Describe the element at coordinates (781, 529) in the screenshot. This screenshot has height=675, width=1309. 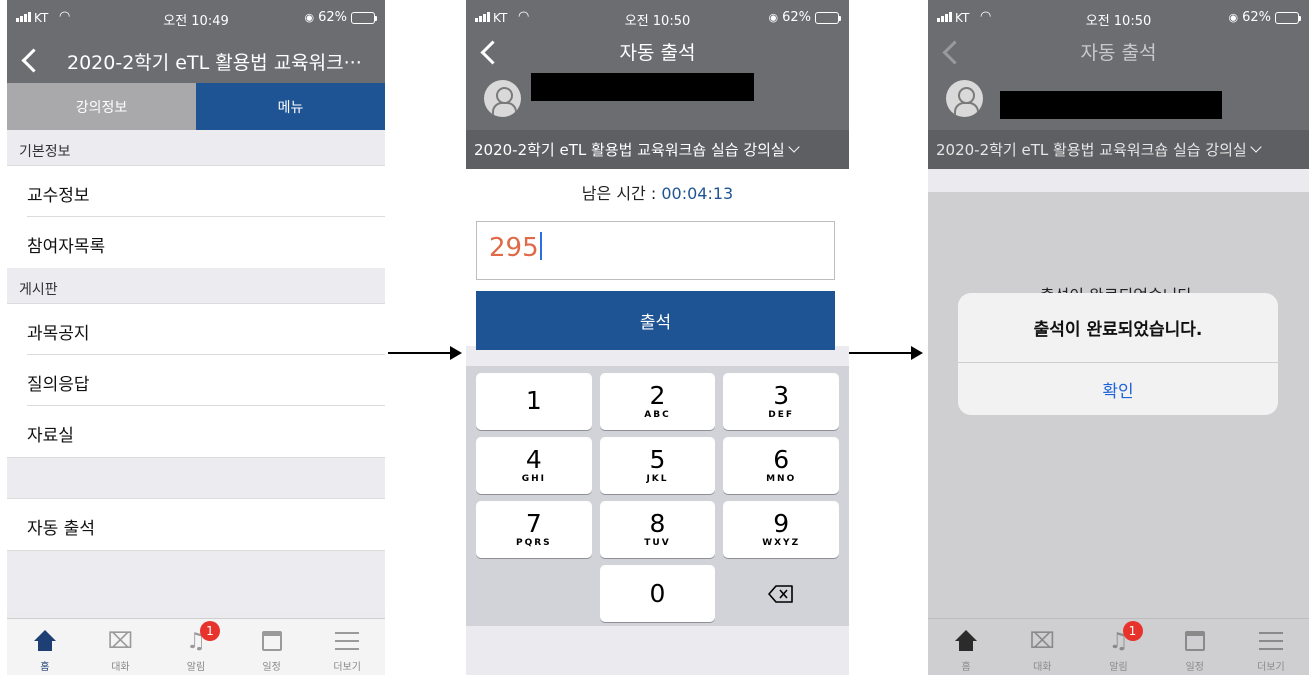
I see `key-9: 9 WXYZ` at that location.